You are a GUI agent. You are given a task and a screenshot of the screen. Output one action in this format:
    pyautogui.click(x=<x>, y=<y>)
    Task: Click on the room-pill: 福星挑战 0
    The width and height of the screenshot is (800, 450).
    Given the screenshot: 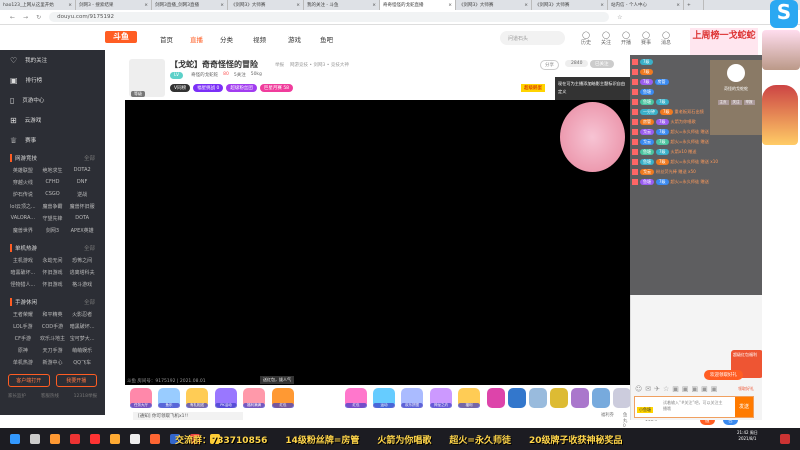 What is the action you would take?
    pyautogui.click(x=208, y=88)
    